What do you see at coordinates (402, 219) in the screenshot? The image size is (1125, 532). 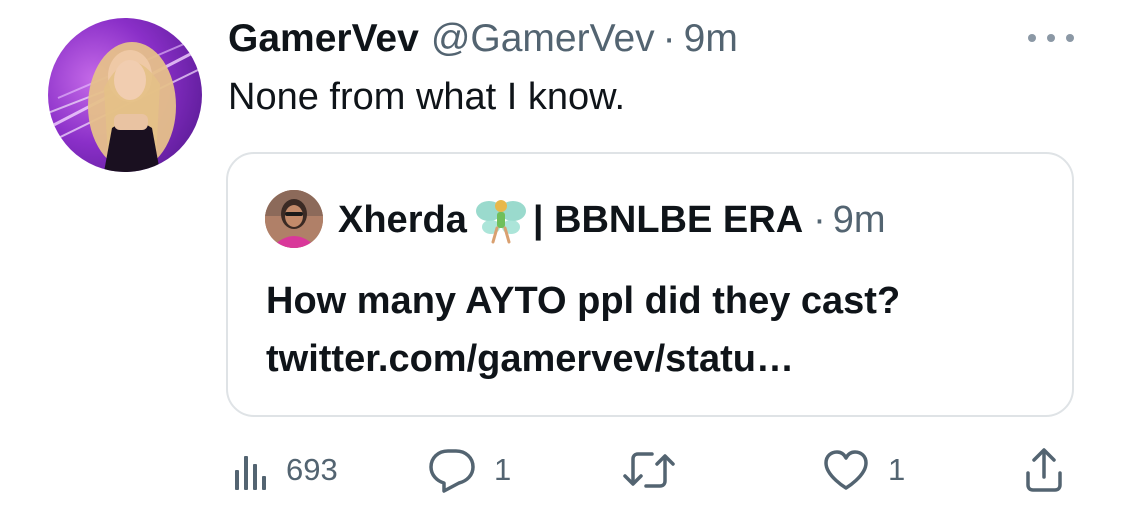 I see `quoted-author-name: Xherda` at bounding box center [402, 219].